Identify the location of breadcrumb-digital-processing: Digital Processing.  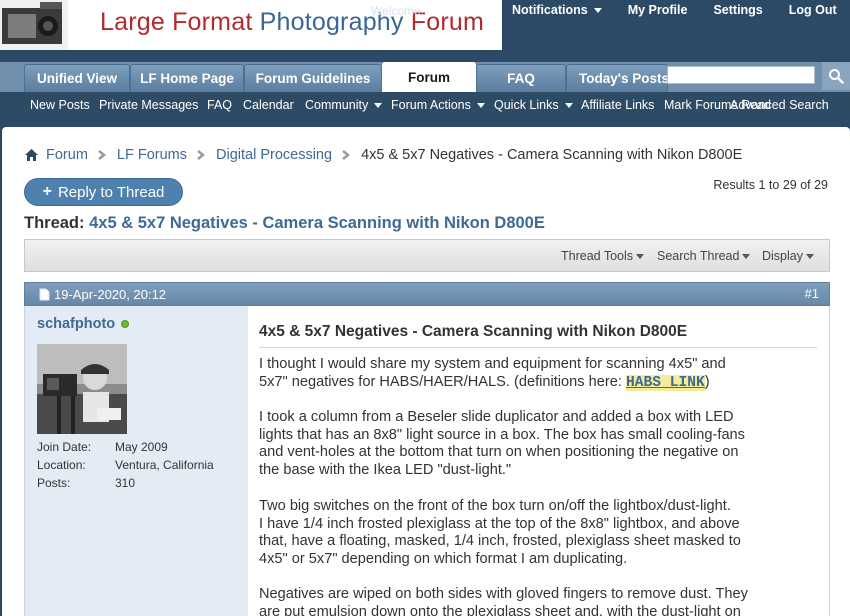
(274, 155).